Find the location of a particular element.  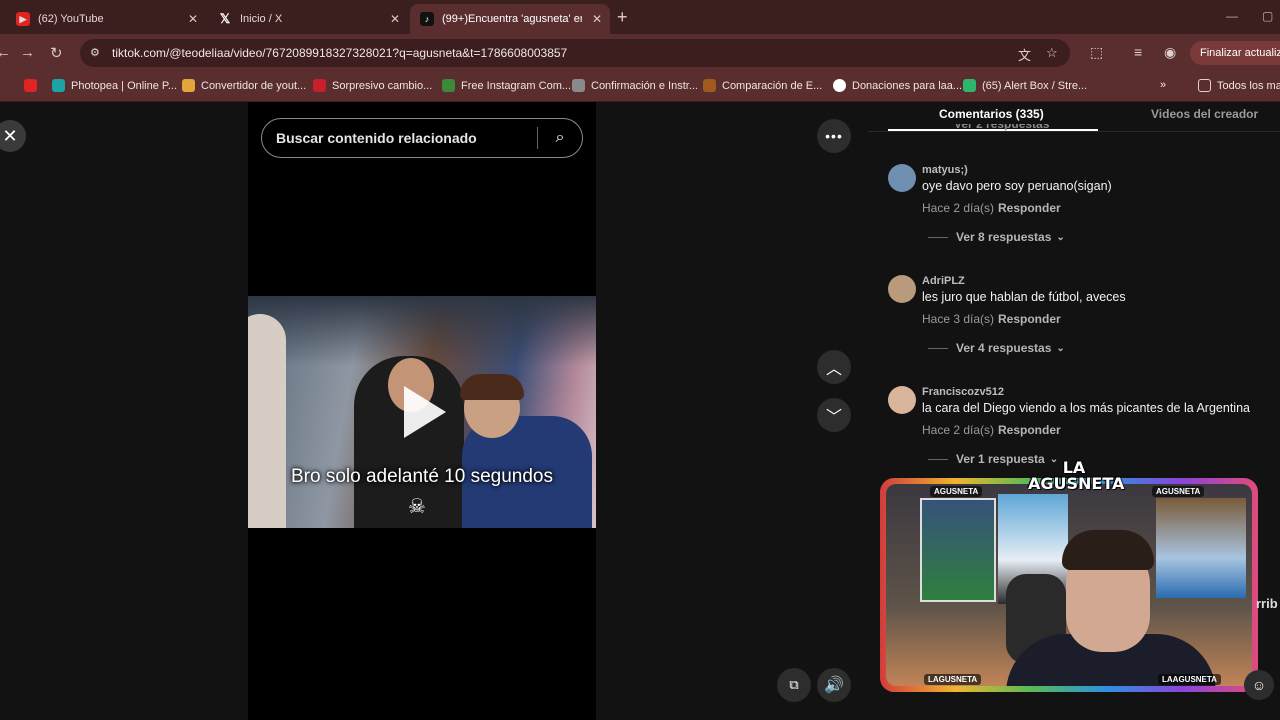

more-bookmarks-icon: » is located at coordinates (1163, 85).